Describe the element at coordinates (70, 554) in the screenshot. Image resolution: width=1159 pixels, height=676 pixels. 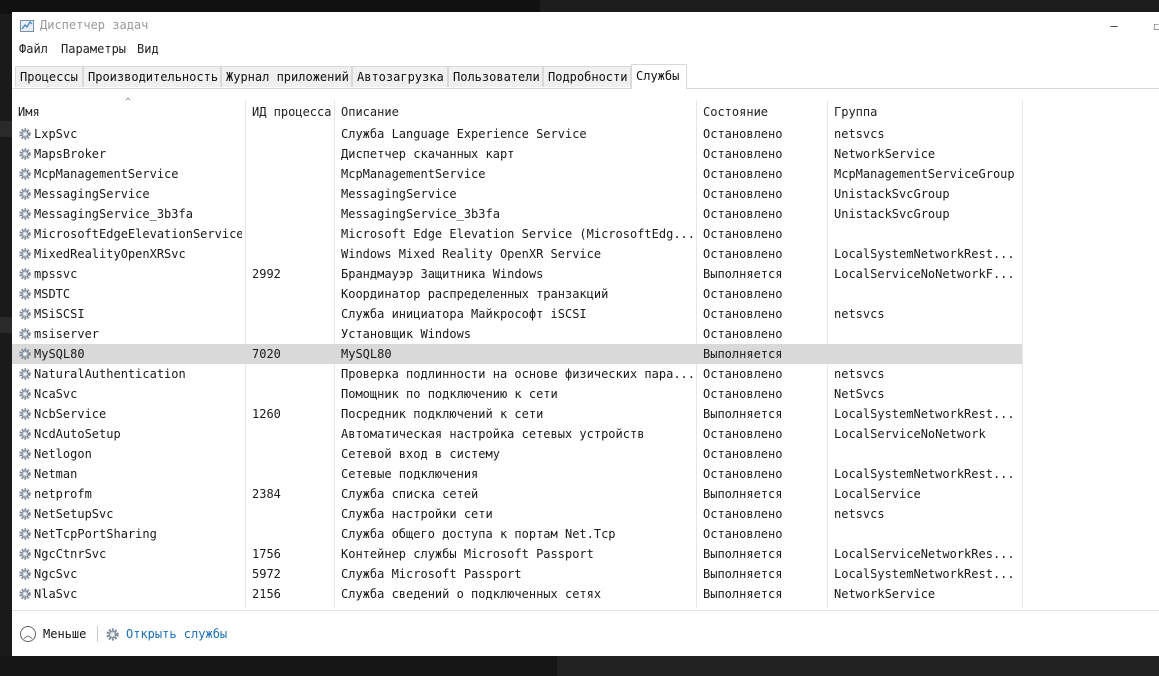
I see `service-name: NgcCtnrSvc` at that location.